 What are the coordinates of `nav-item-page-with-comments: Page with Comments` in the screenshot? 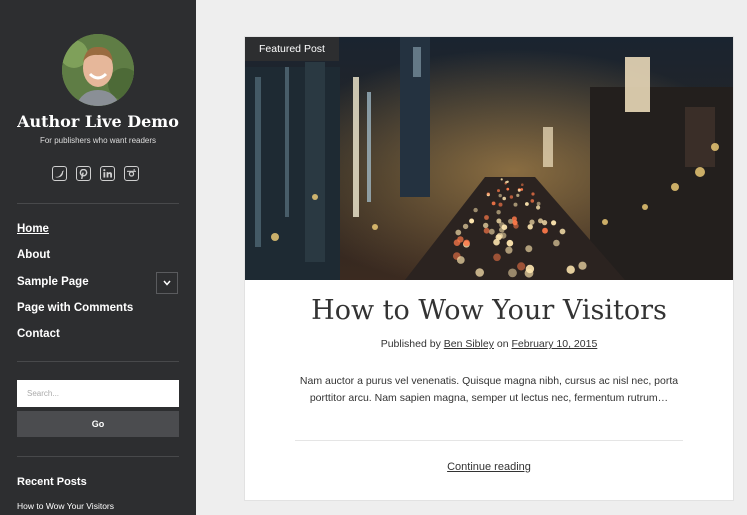 It's located at (75, 308).